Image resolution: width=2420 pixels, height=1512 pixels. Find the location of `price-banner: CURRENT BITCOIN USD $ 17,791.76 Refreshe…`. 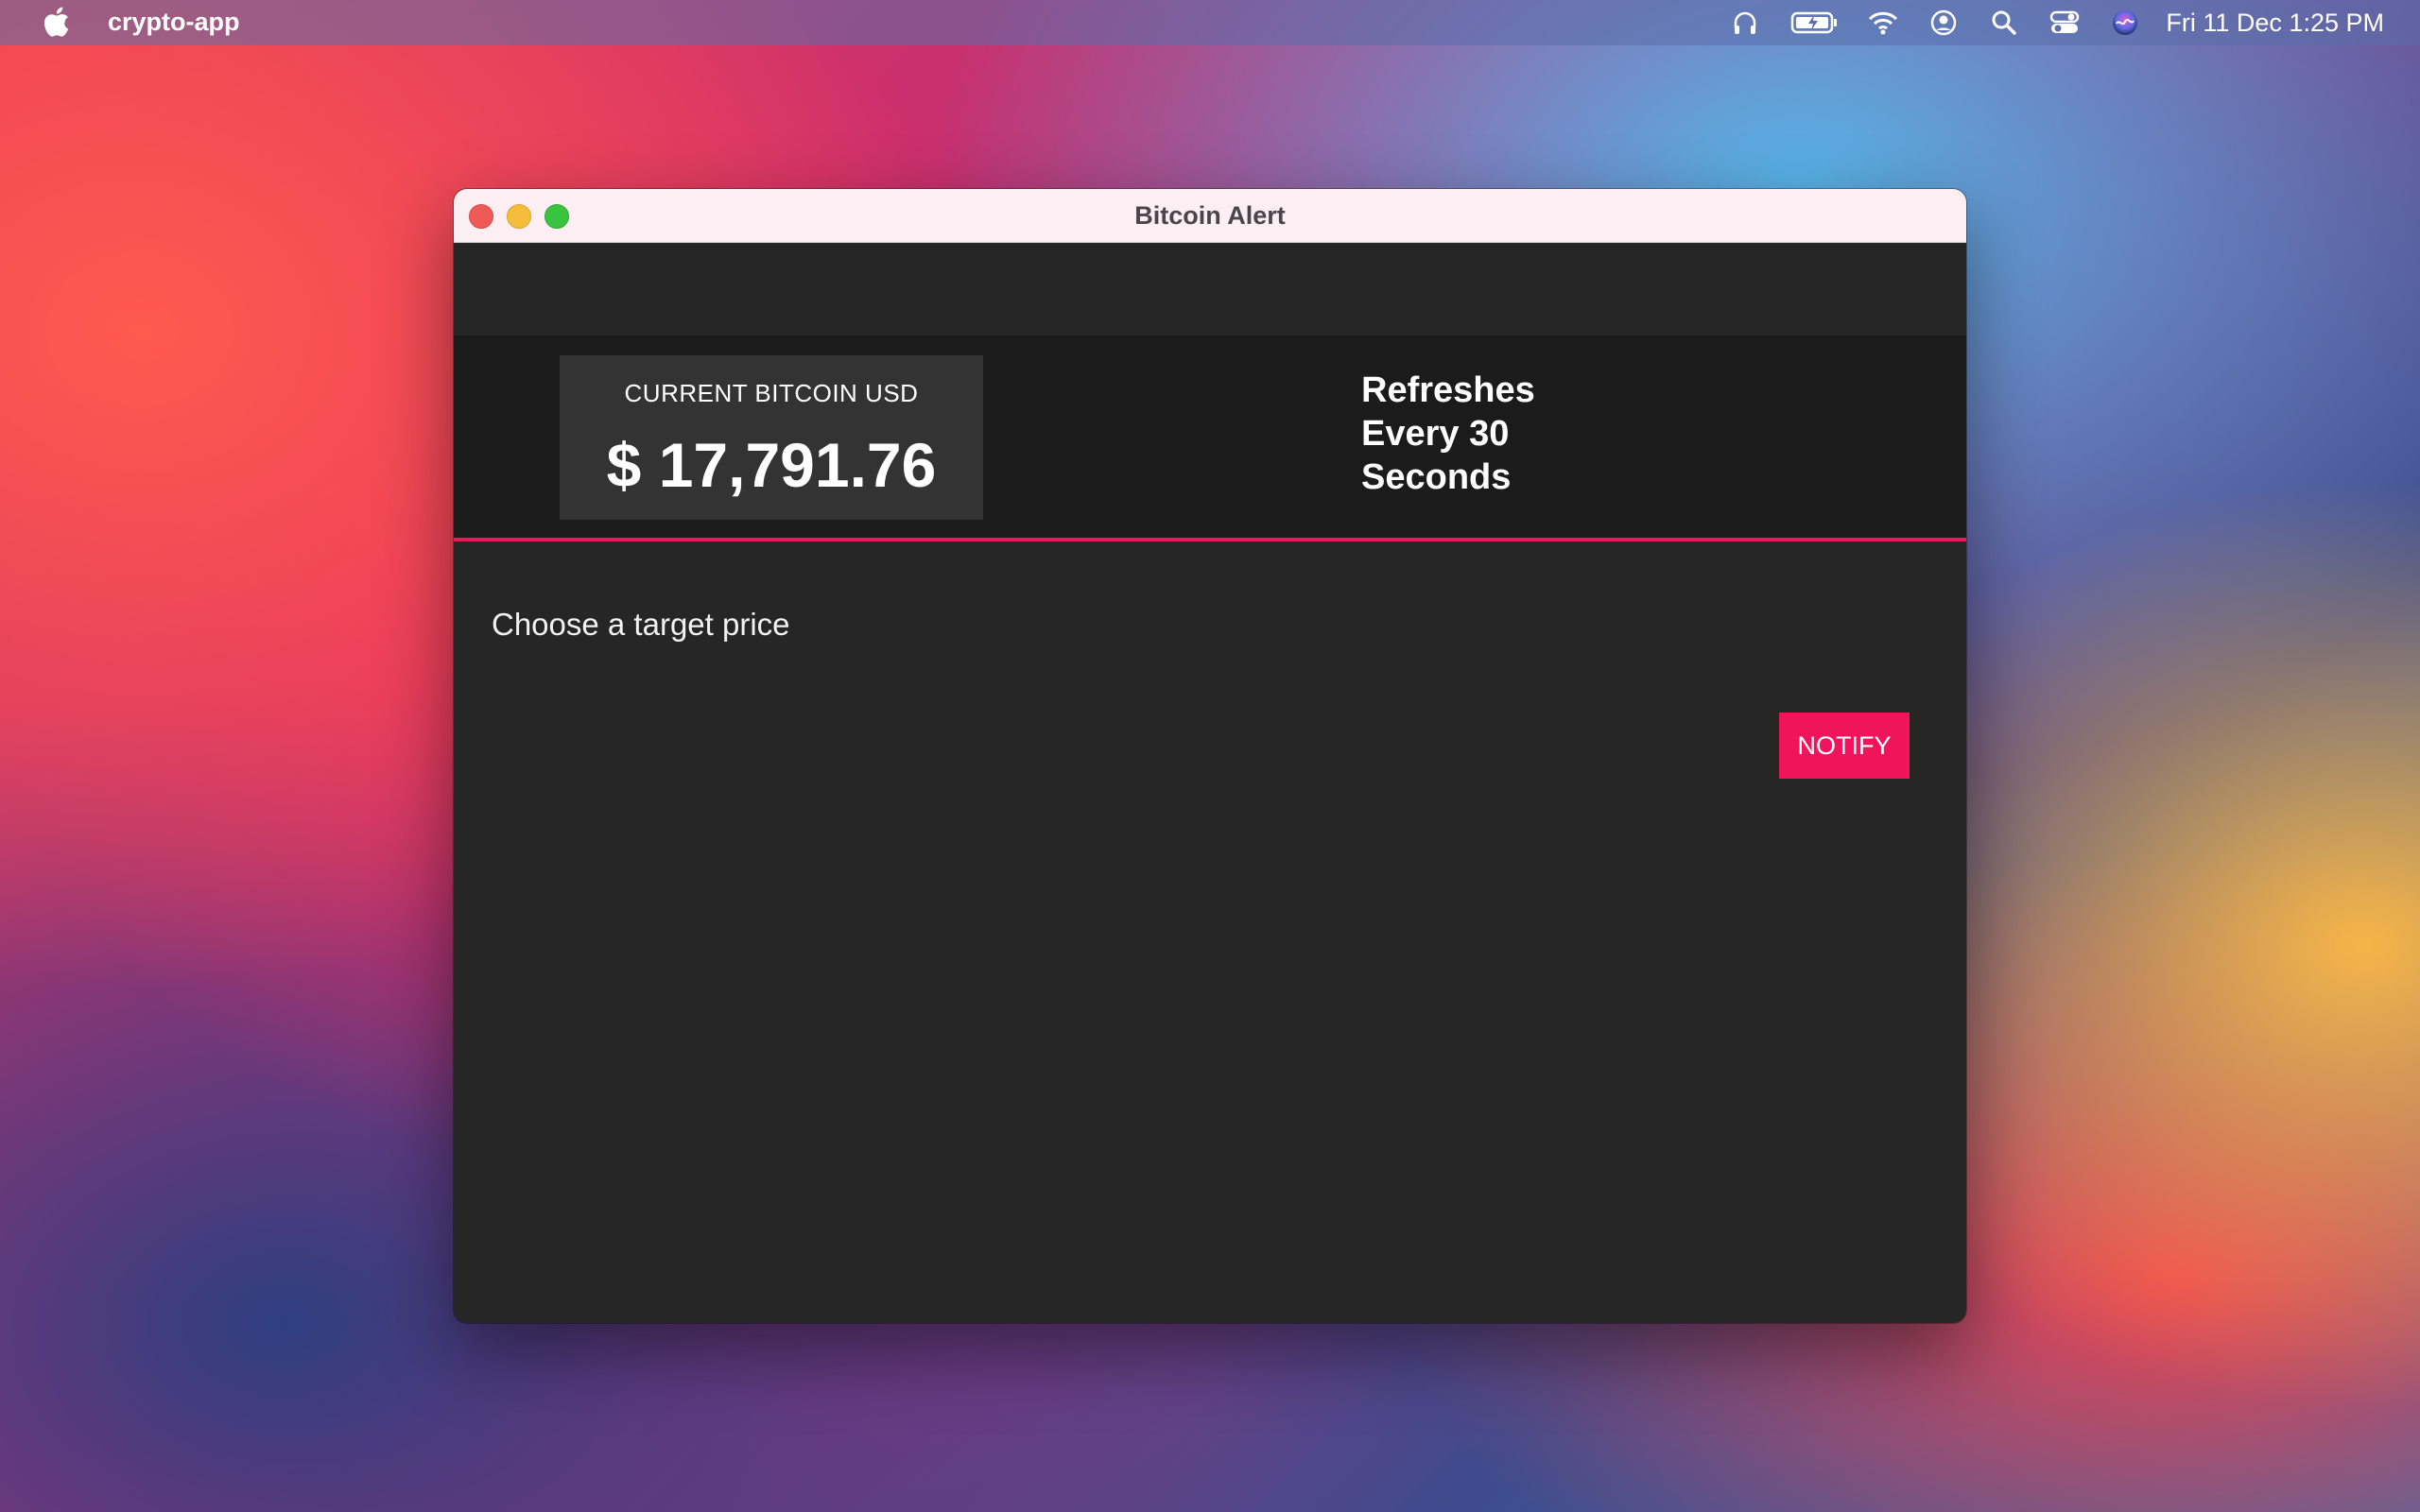

price-banner: CURRENT BITCOIN USD $ 17,791.76 Refreshe… is located at coordinates (1210, 438).